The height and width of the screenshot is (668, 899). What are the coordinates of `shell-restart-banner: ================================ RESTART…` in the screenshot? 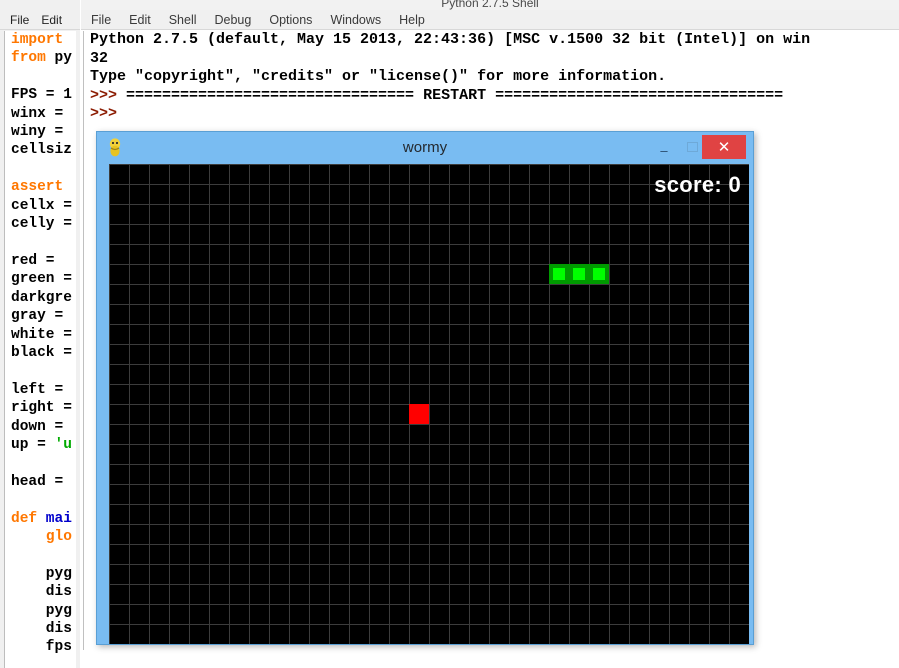 It's located at (455, 95).